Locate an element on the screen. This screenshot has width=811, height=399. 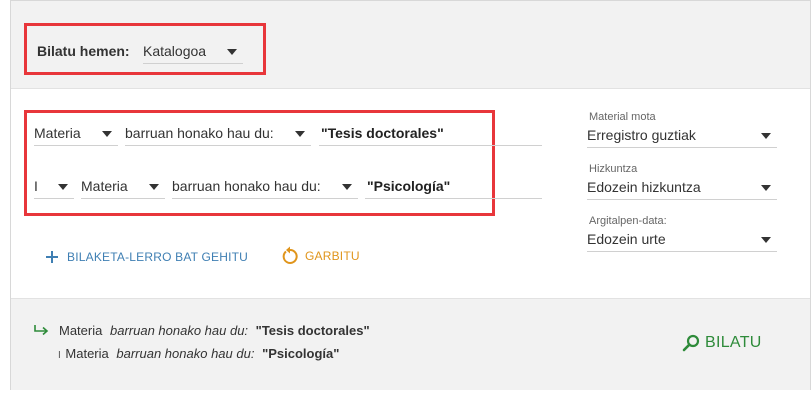
add-row-button: BILAKETA-LERRO BAT GEHITU is located at coordinates (146, 257).